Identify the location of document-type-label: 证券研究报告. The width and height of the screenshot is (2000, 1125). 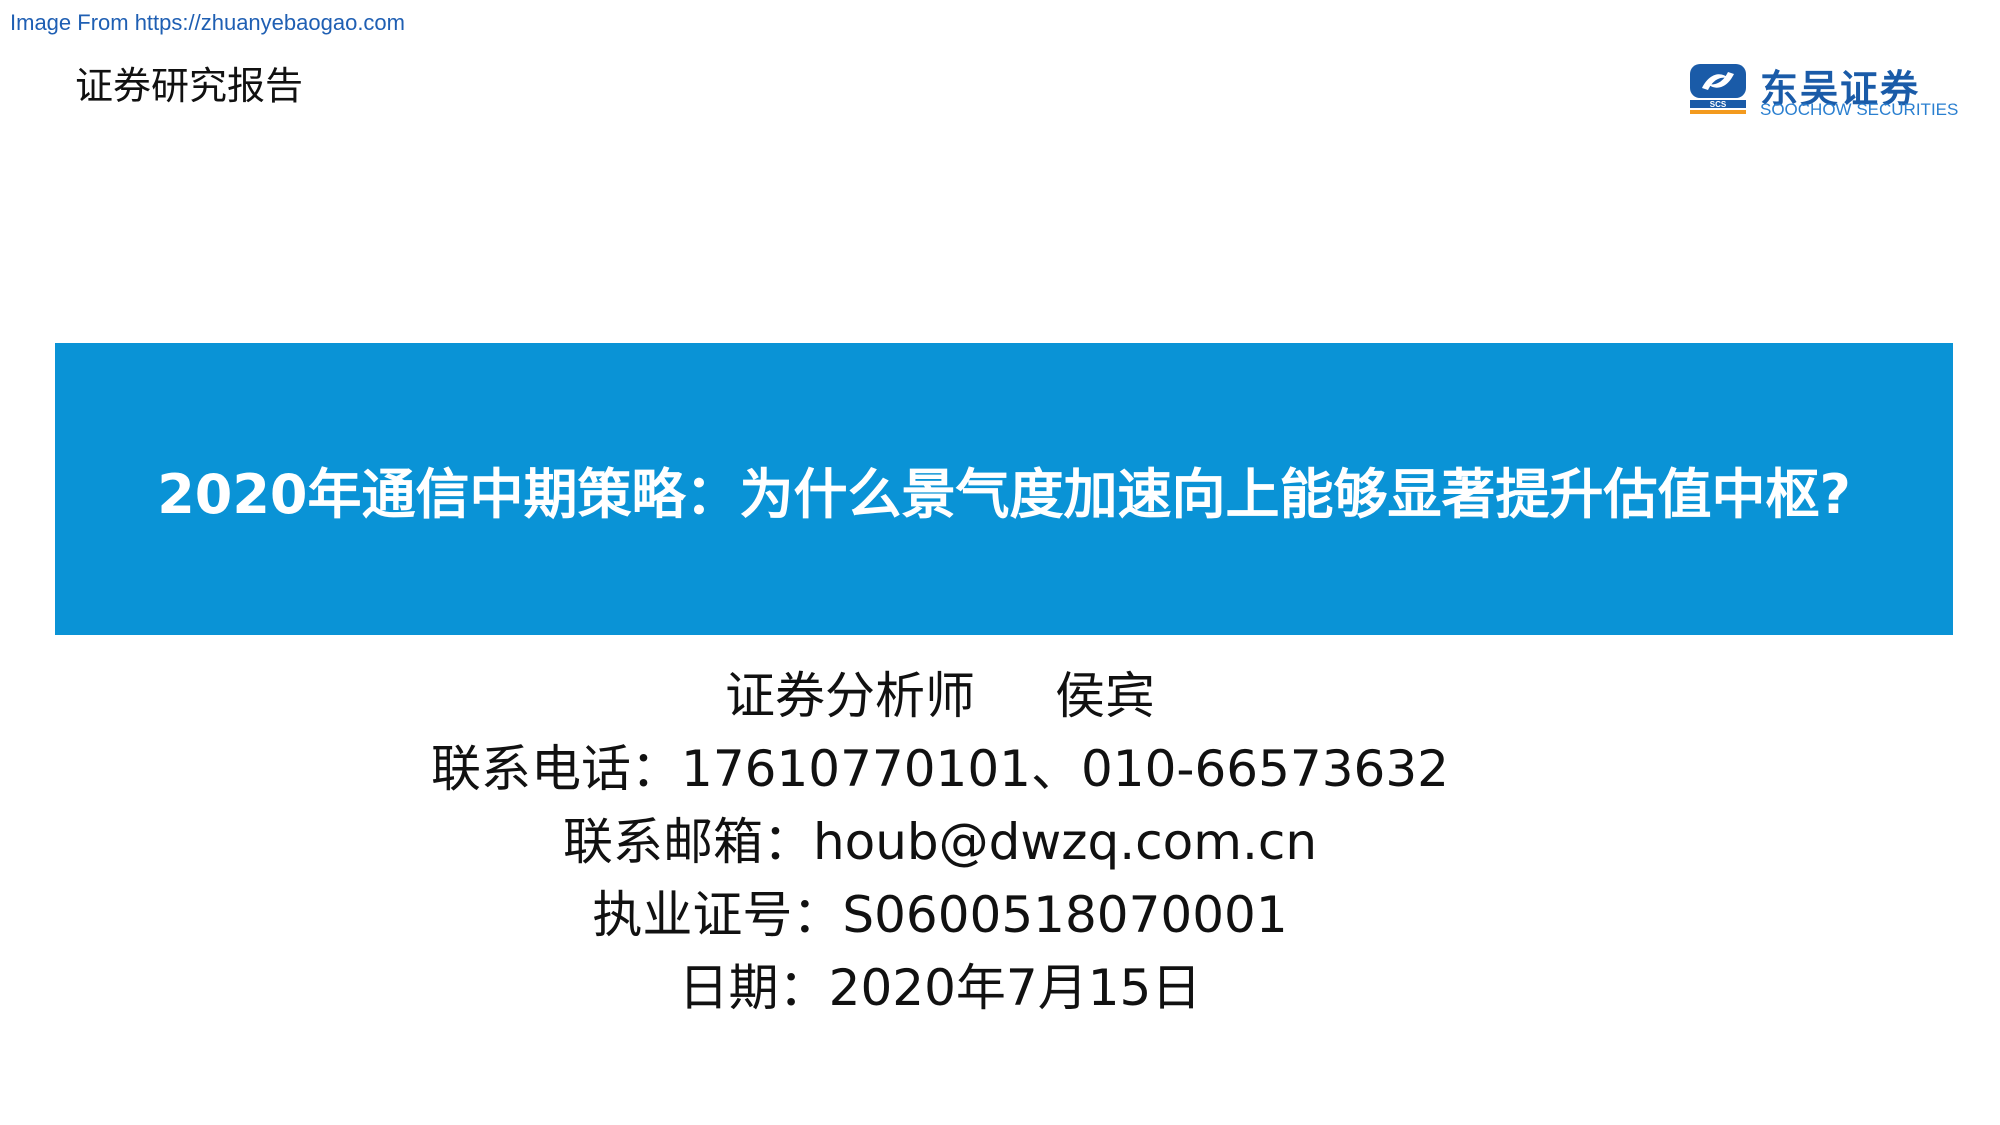
(189, 86).